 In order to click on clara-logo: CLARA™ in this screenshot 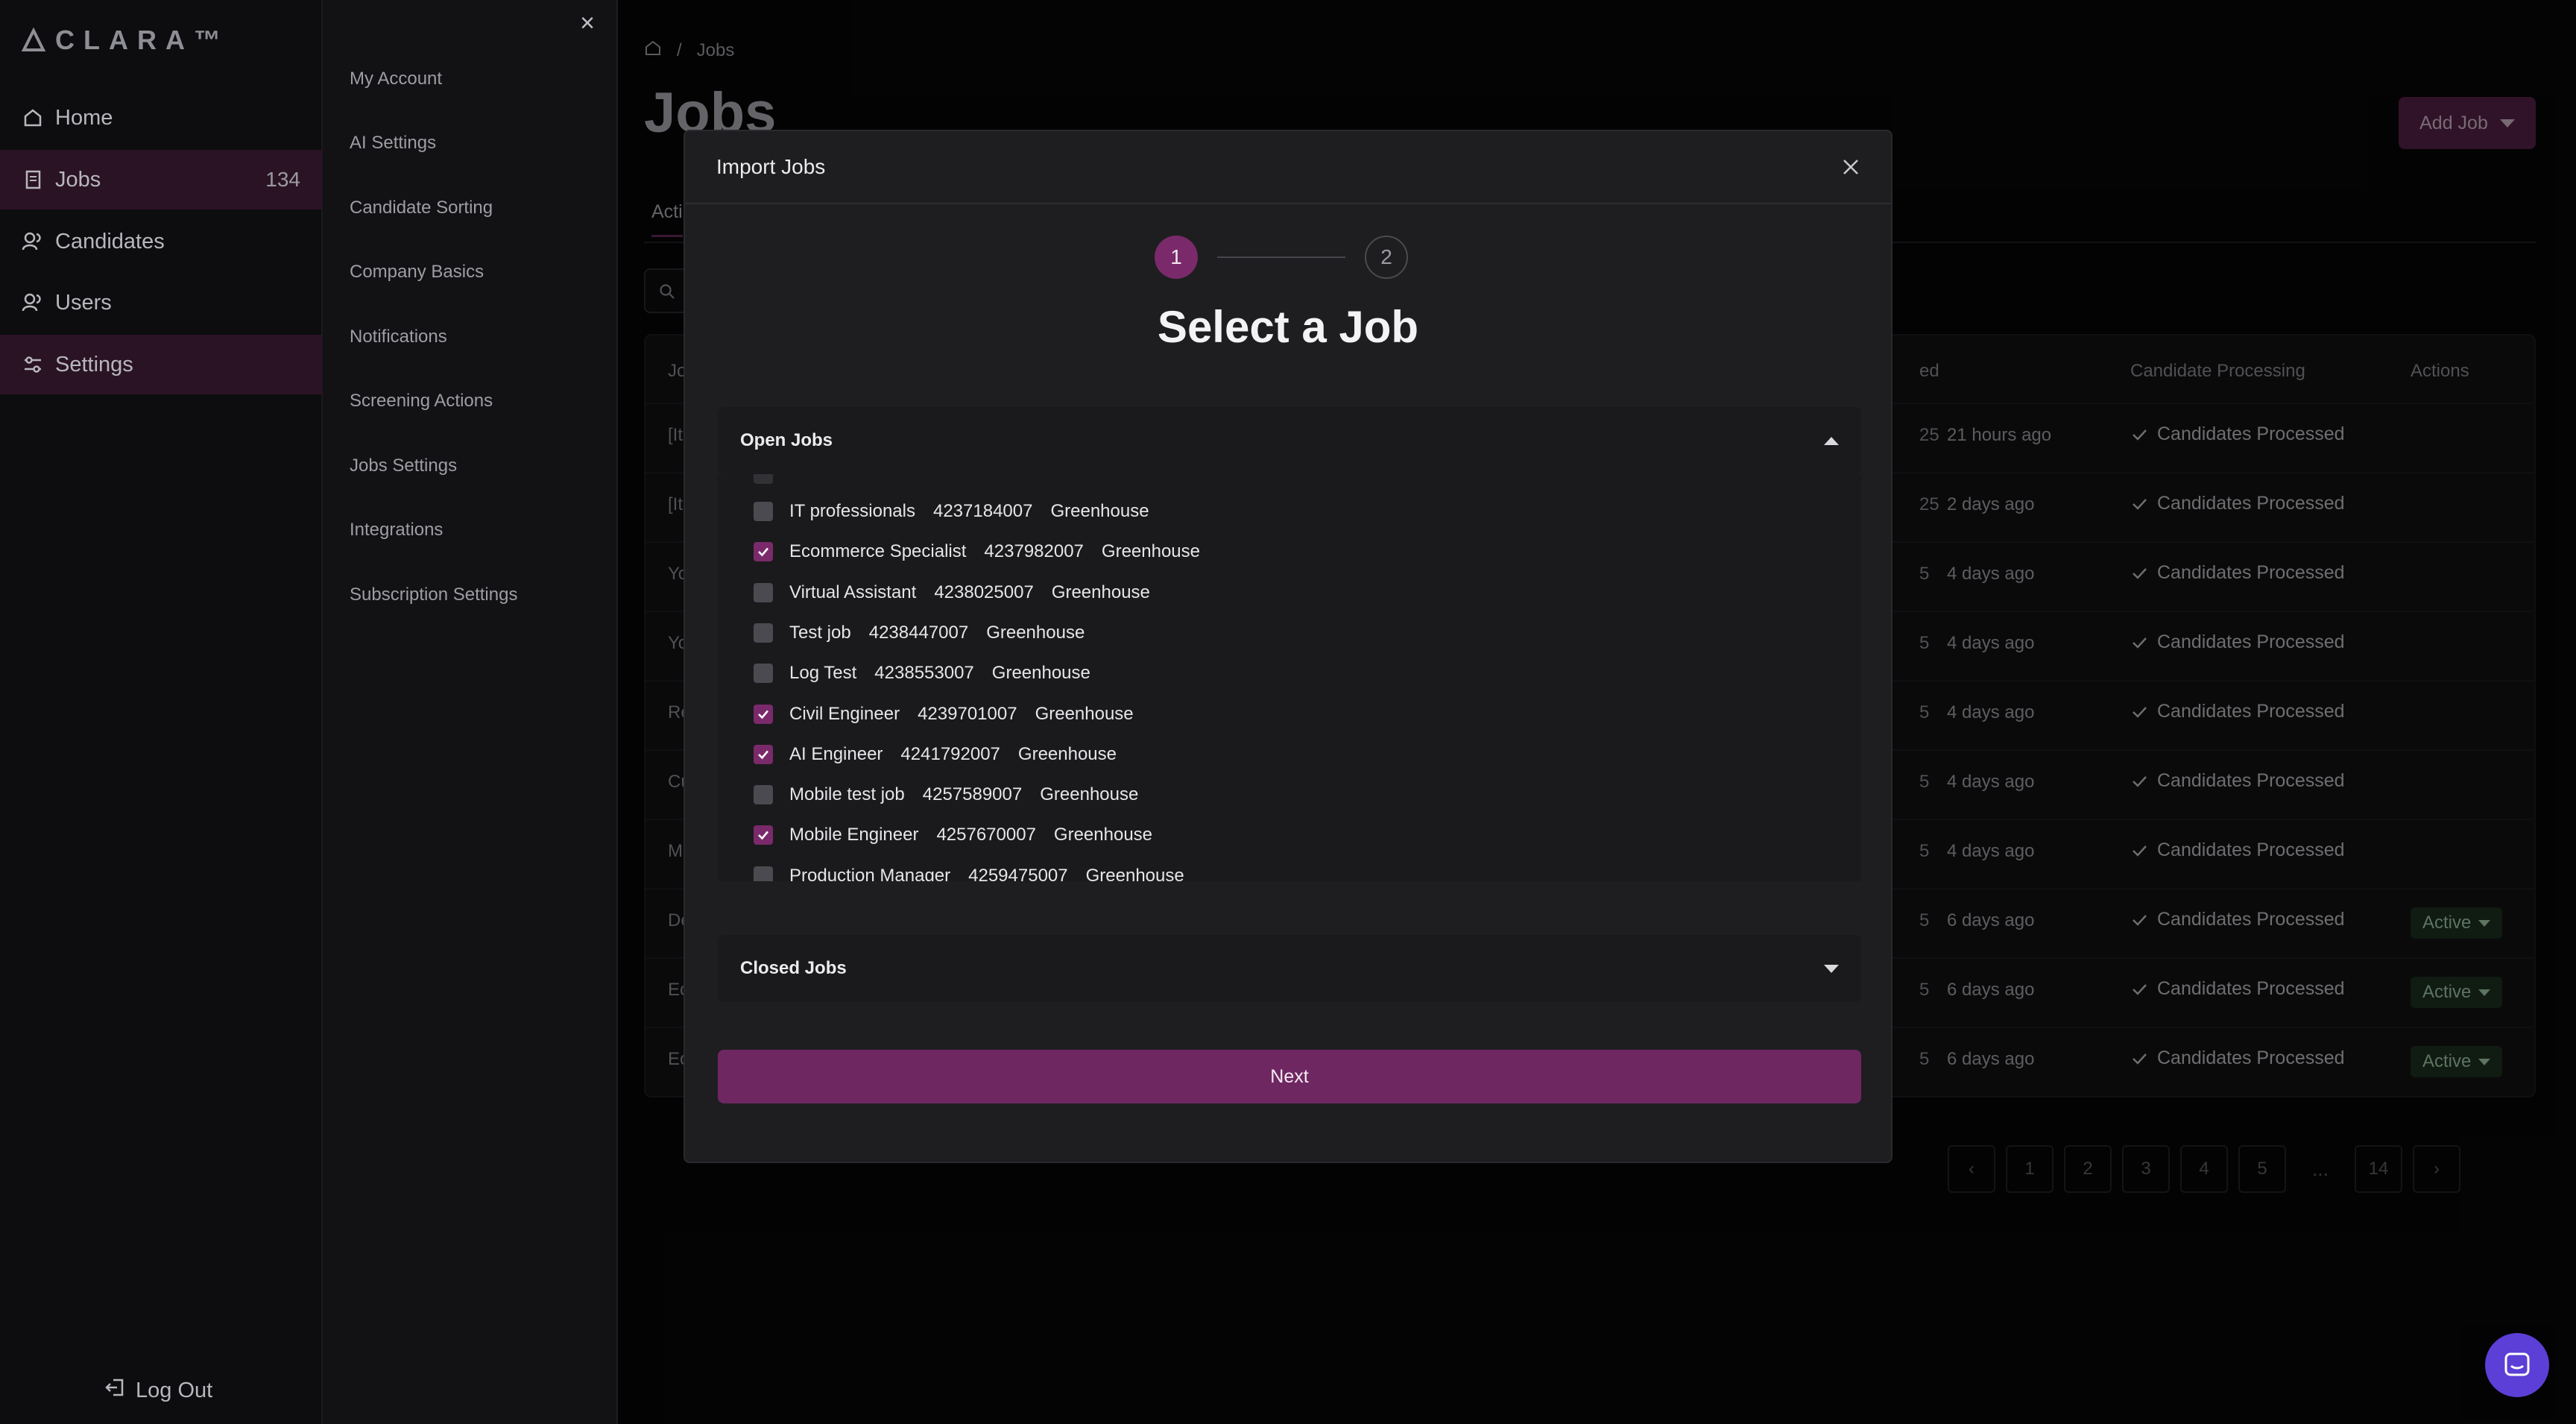, I will do `click(126, 40)`.